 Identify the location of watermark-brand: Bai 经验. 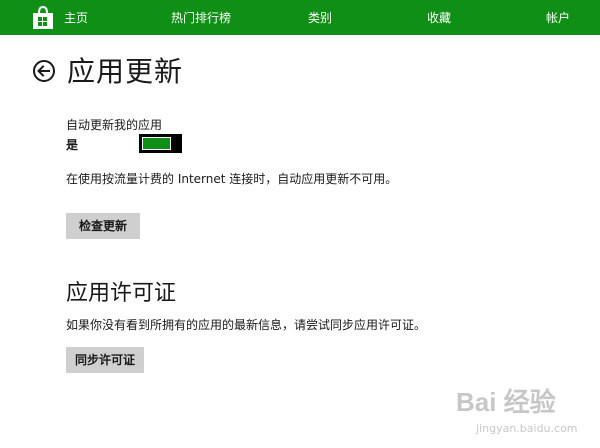
(506, 402).